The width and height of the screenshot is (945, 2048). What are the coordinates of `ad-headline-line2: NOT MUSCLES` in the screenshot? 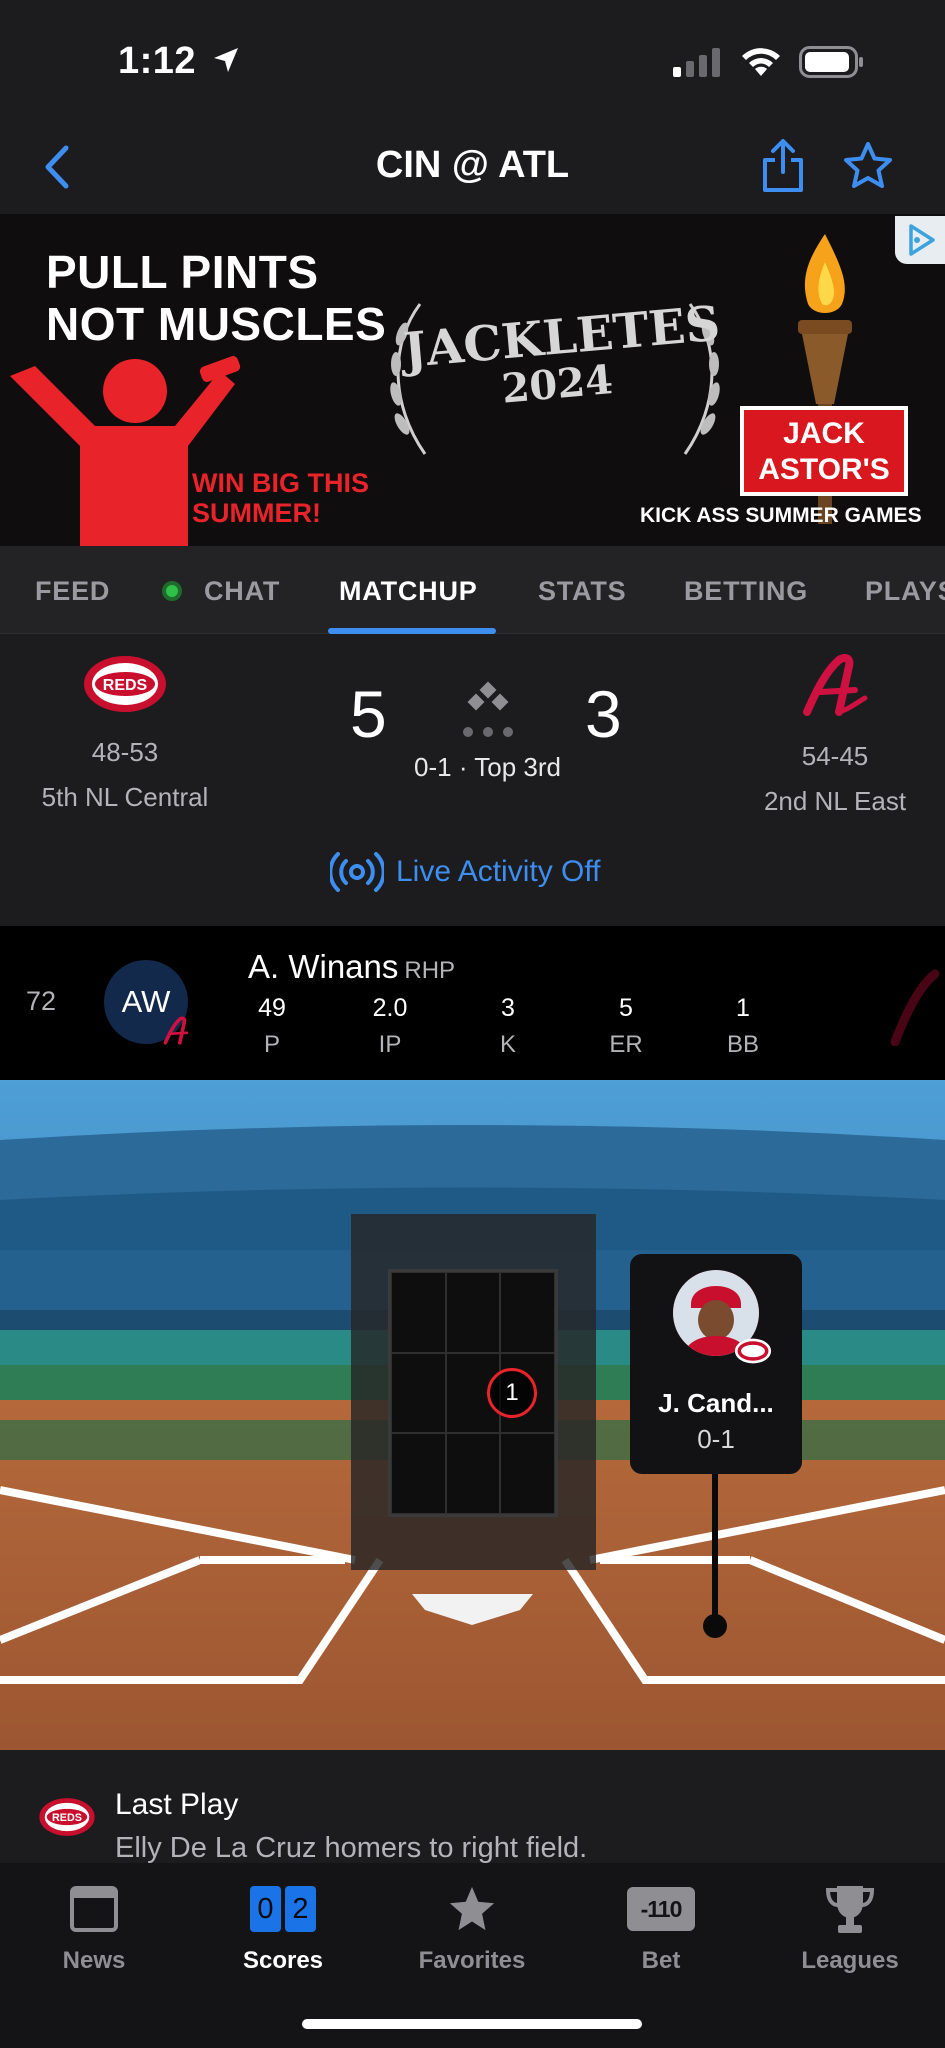 It's located at (216, 324).